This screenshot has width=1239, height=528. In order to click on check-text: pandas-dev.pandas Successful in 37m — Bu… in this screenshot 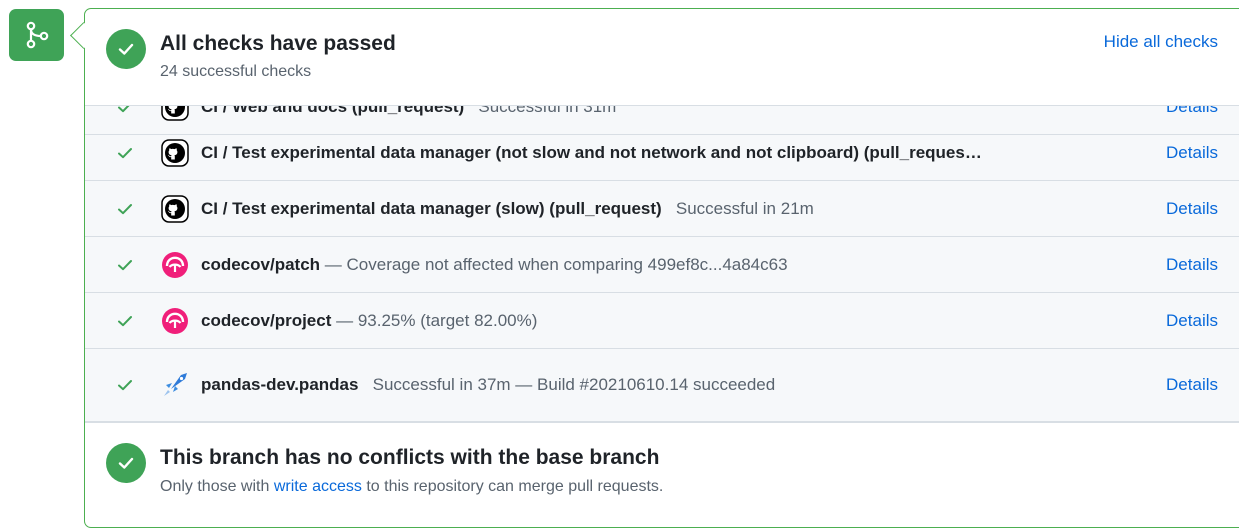, I will do `click(488, 385)`.